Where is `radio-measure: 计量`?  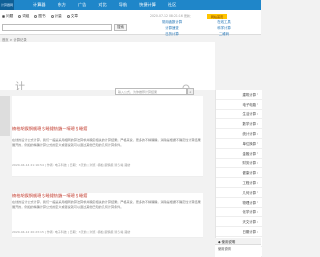 radio-measure: 计量 is located at coordinates (56, 16).